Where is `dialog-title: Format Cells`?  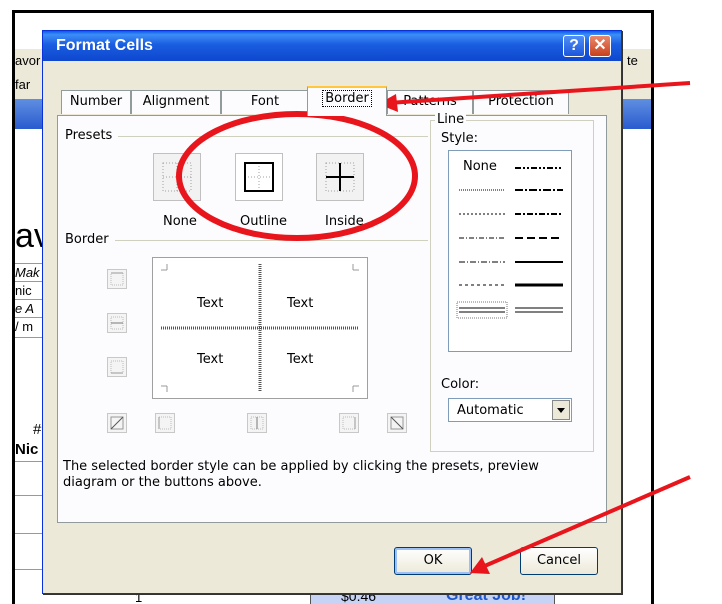 dialog-title: Format Cells is located at coordinates (104, 45).